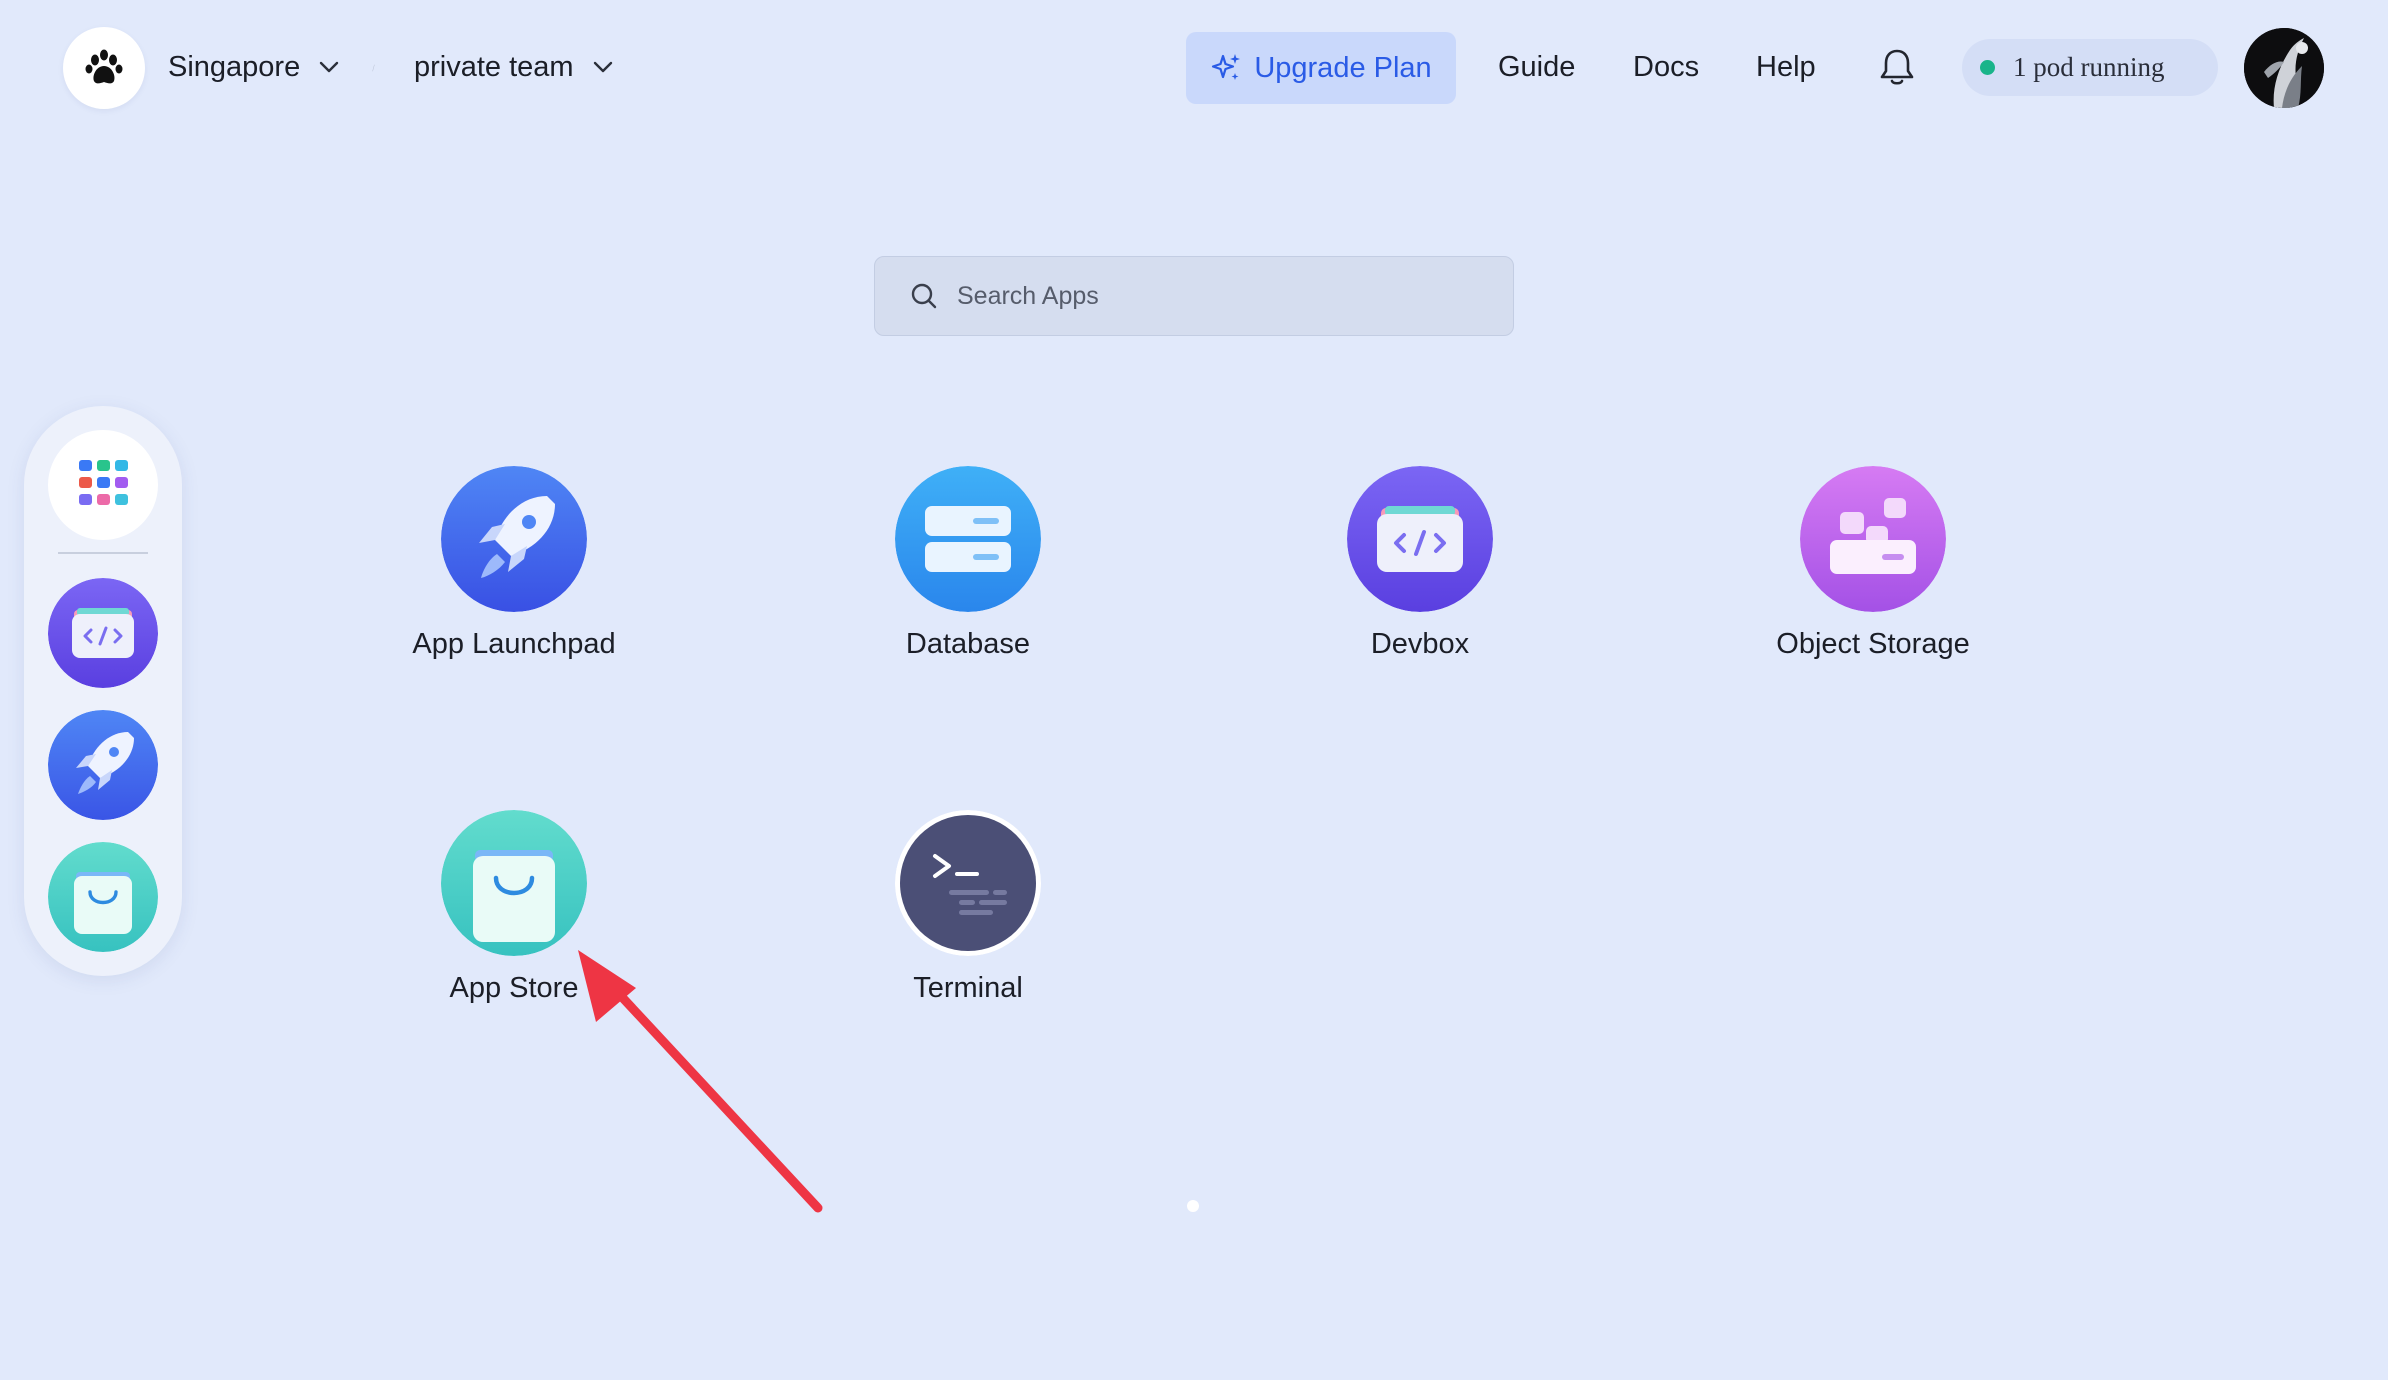  What do you see at coordinates (1897, 67) in the screenshot?
I see `bell-icon` at bounding box center [1897, 67].